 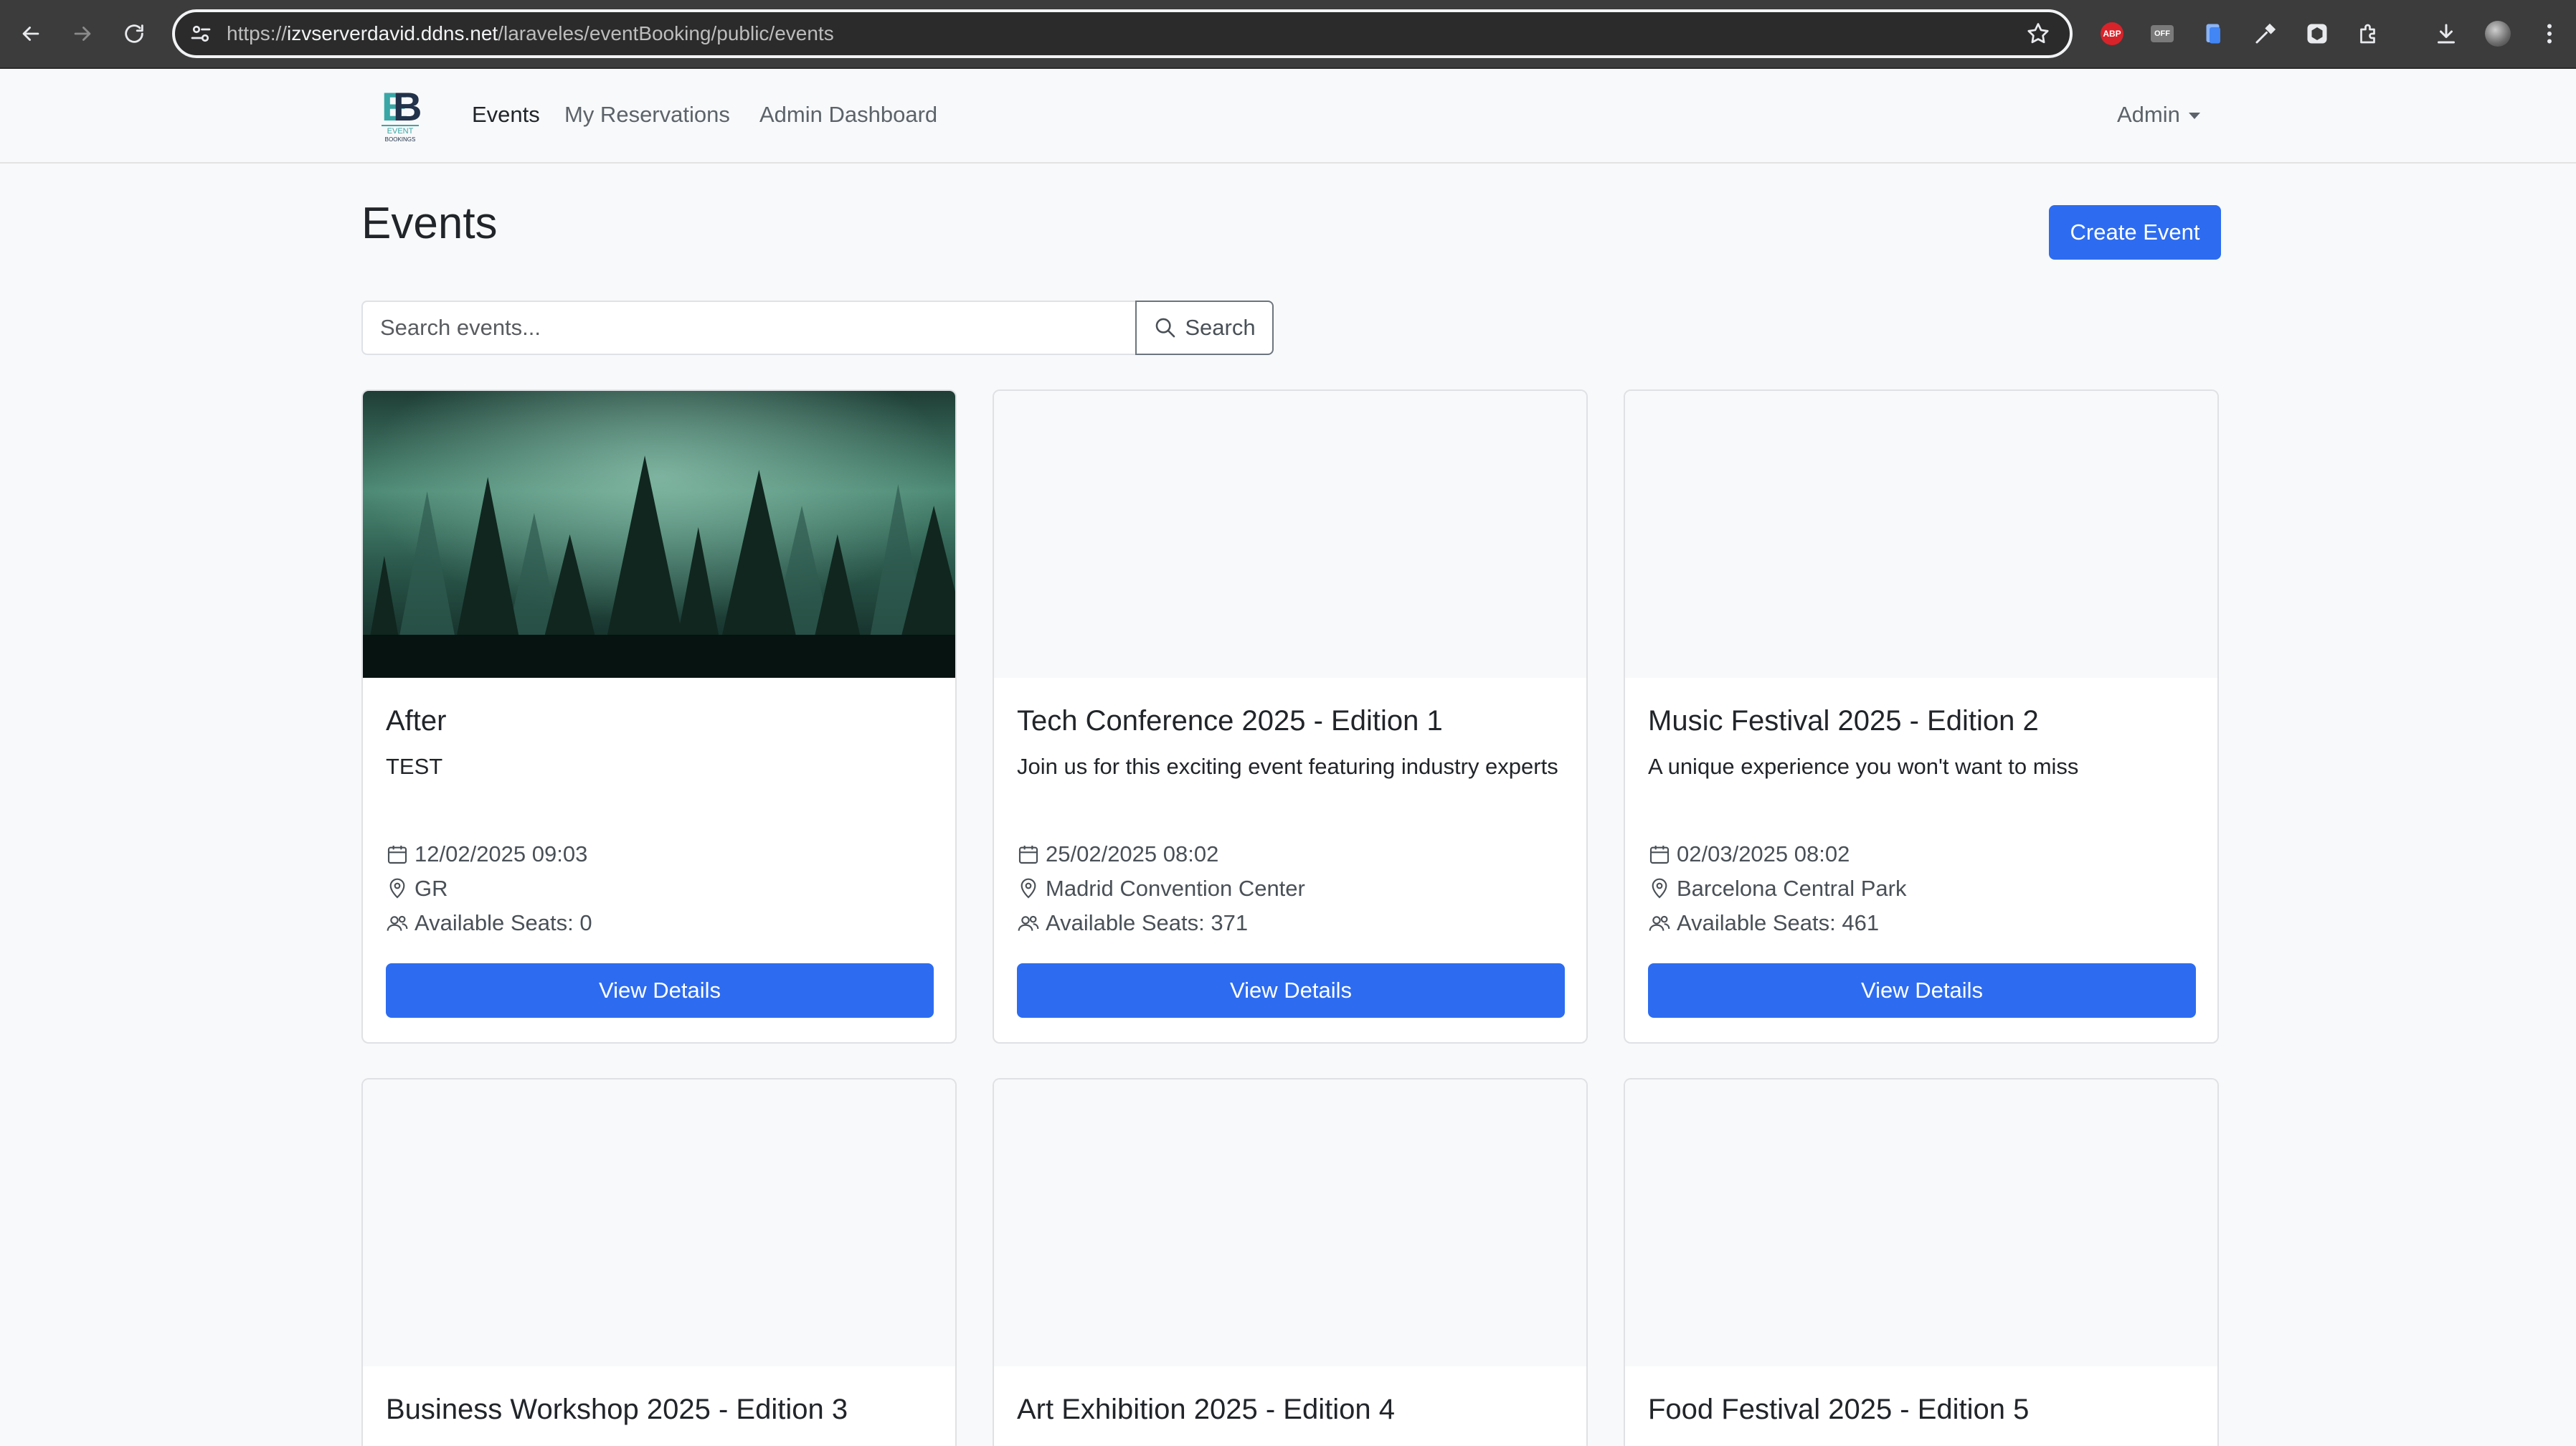 What do you see at coordinates (1220, 327) in the screenshot?
I see `search-button-label: Search` at bounding box center [1220, 327].